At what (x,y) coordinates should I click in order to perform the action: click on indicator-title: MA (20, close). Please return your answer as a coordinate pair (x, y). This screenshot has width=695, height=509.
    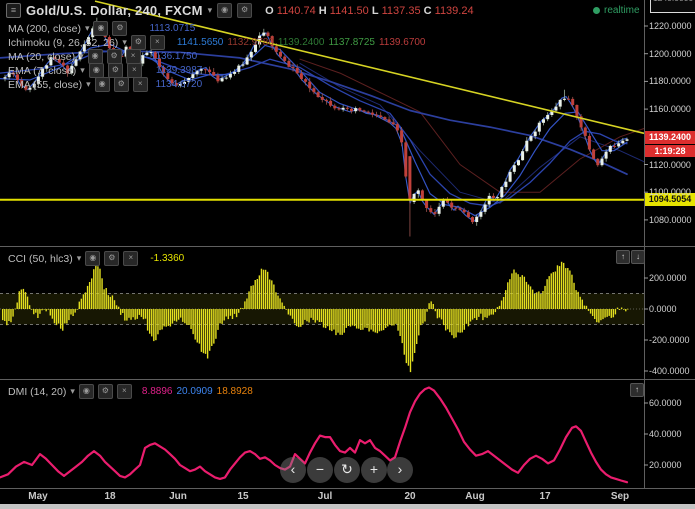
    Looking at the image, I should click on (41, 57).